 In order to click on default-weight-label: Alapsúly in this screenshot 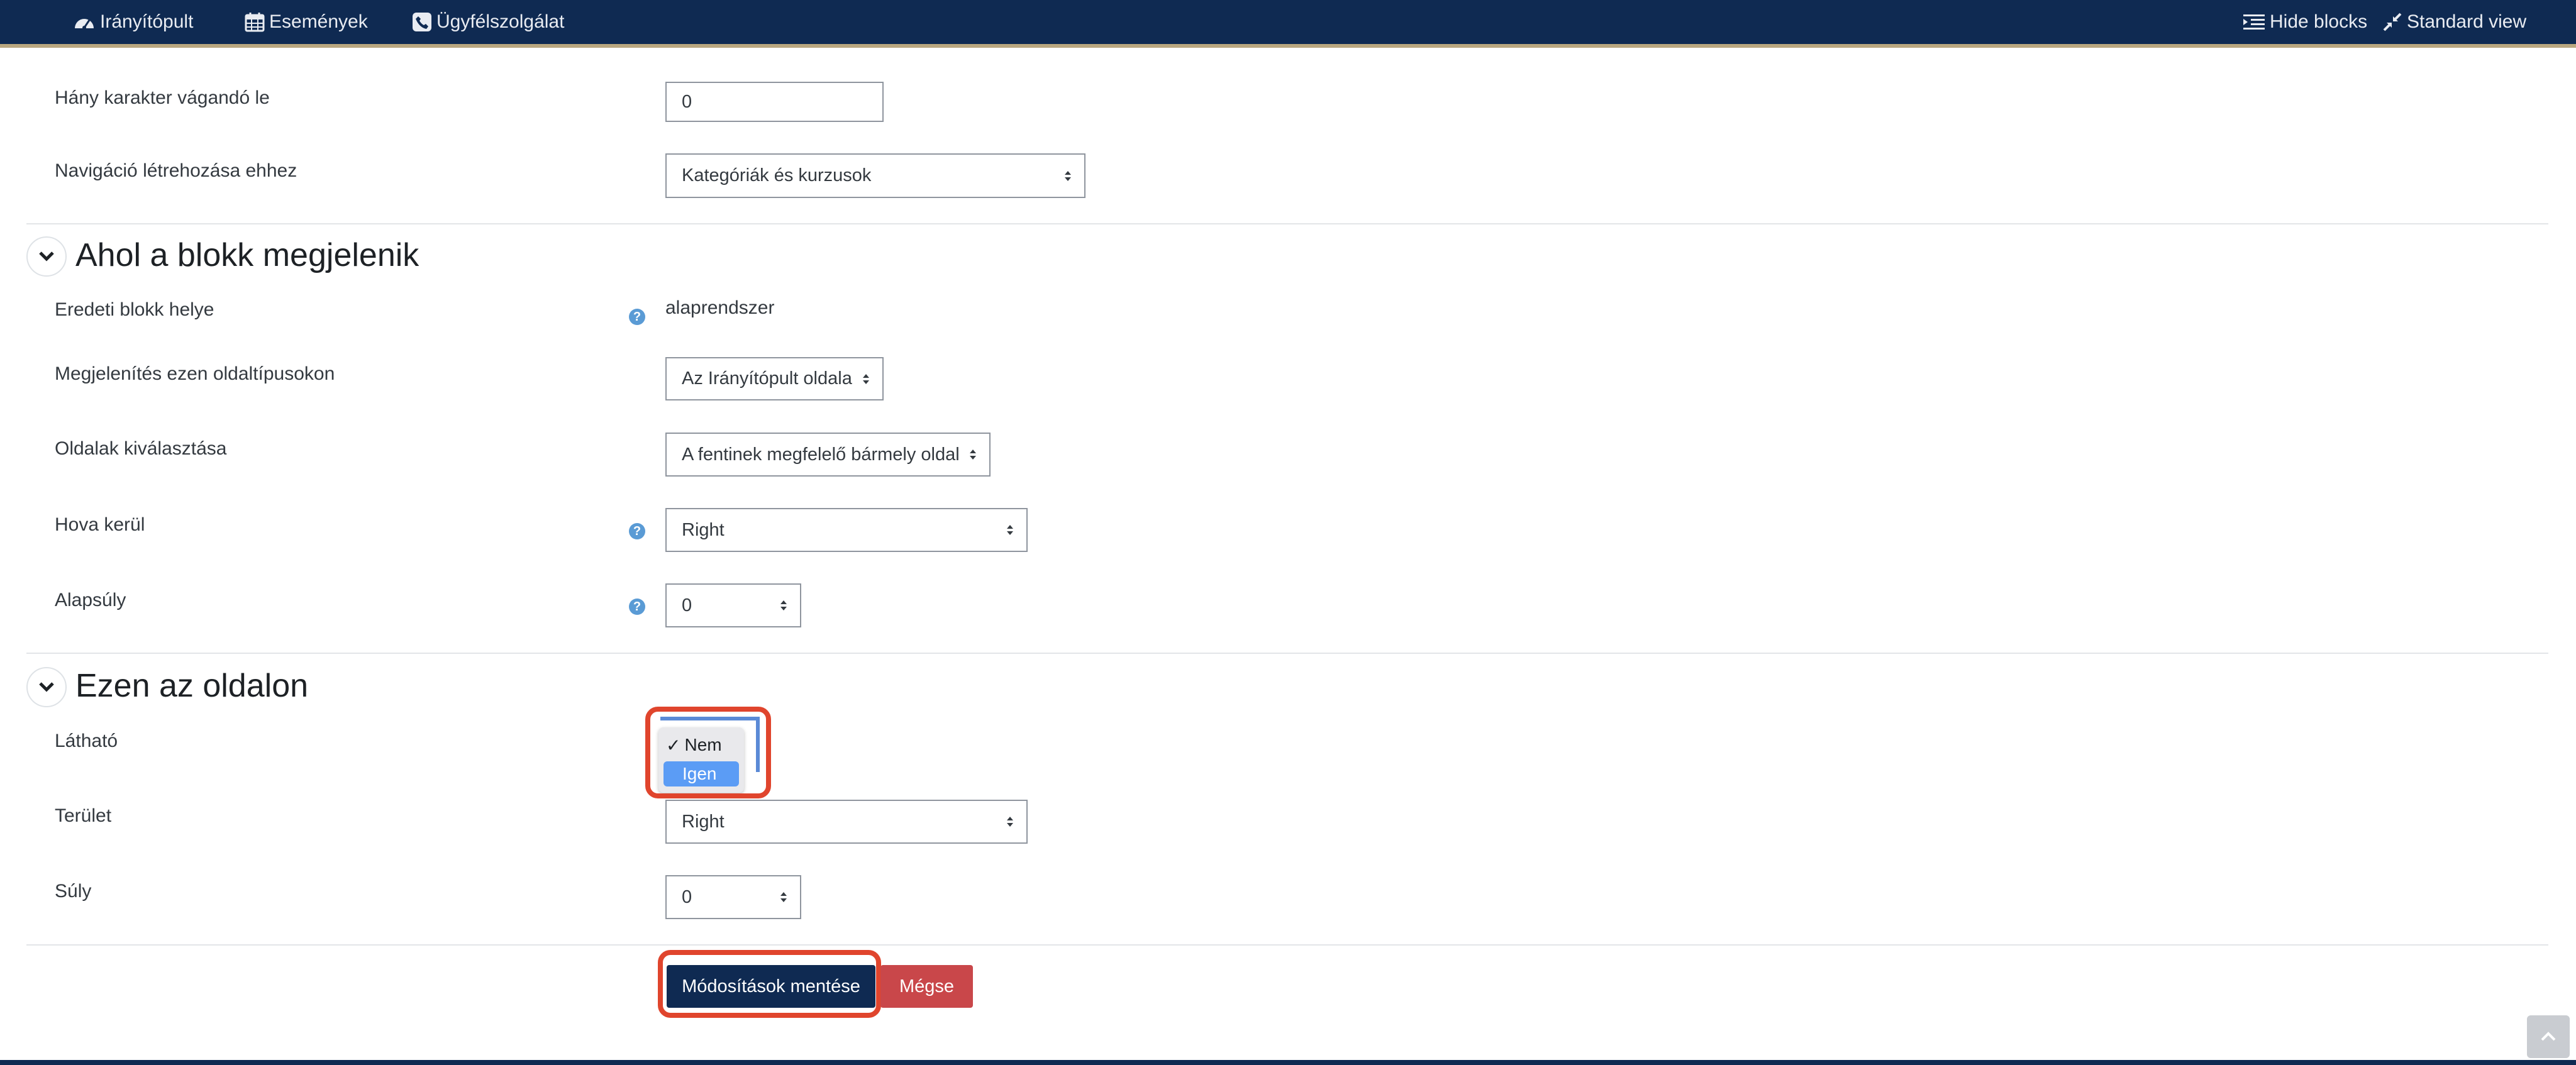, I will do `click(90, 600)`.